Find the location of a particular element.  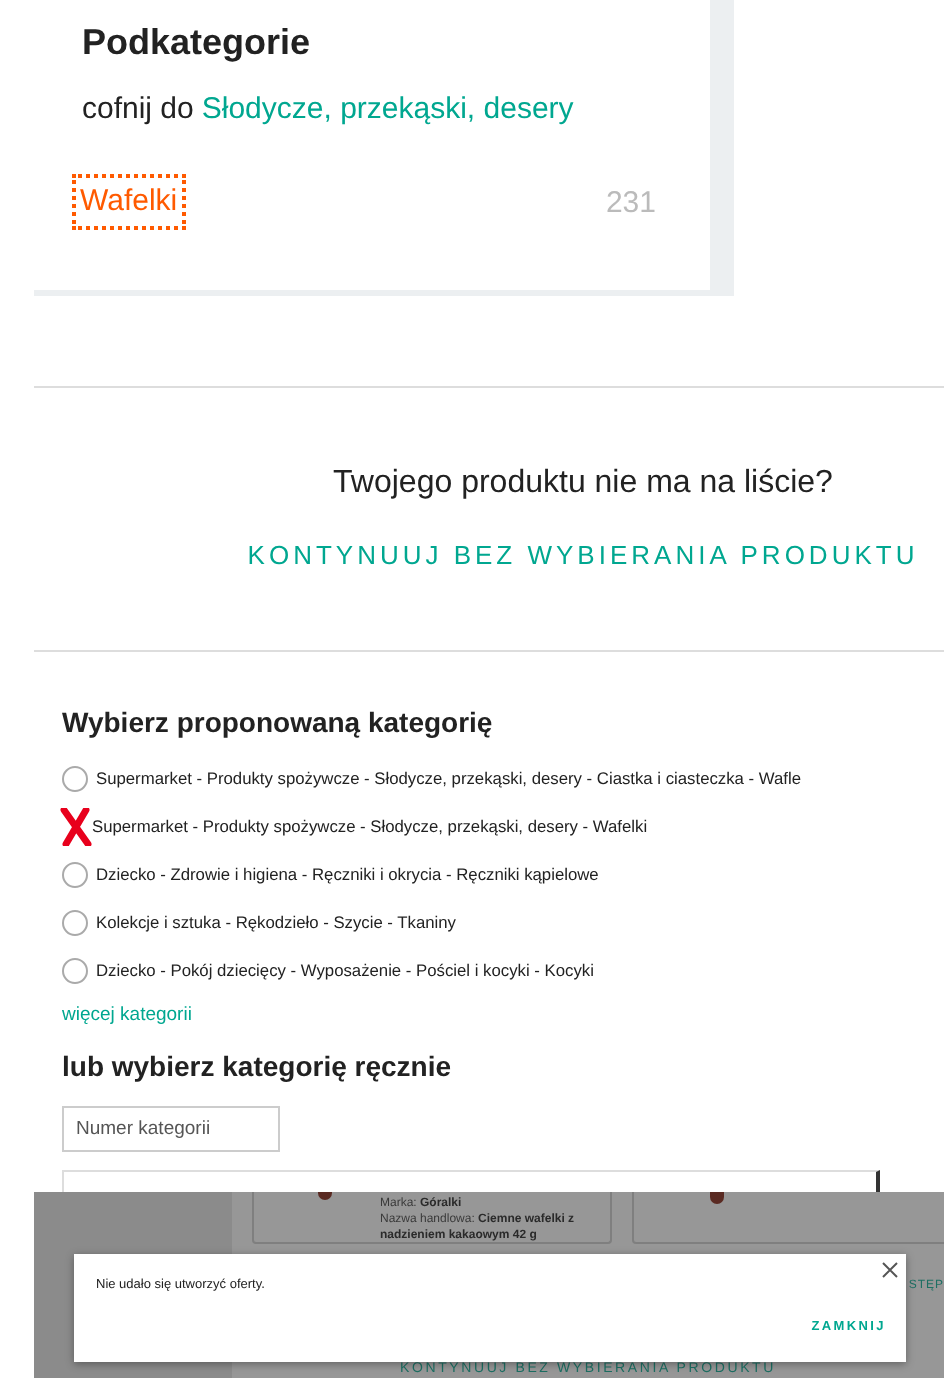

category-option-label: Supermarket - Produkty spożywcze - Słodycze, przekąski, desery - Wafelki is located at coordinates (370, 826).